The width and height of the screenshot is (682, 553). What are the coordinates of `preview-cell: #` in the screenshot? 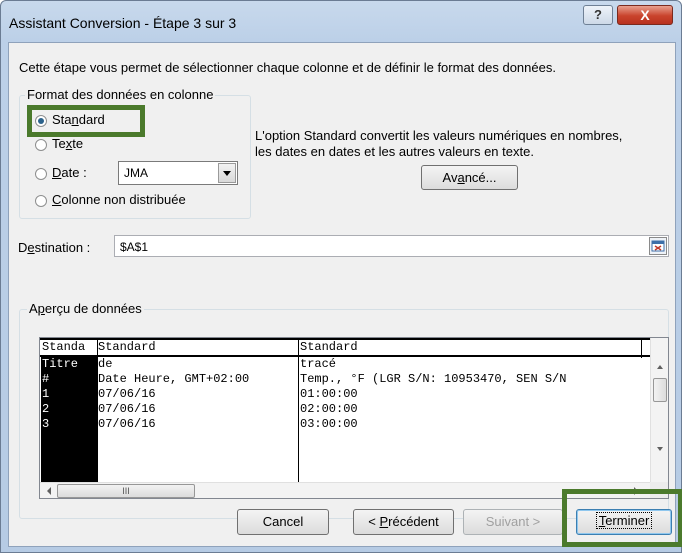 It's located at (46, 379).